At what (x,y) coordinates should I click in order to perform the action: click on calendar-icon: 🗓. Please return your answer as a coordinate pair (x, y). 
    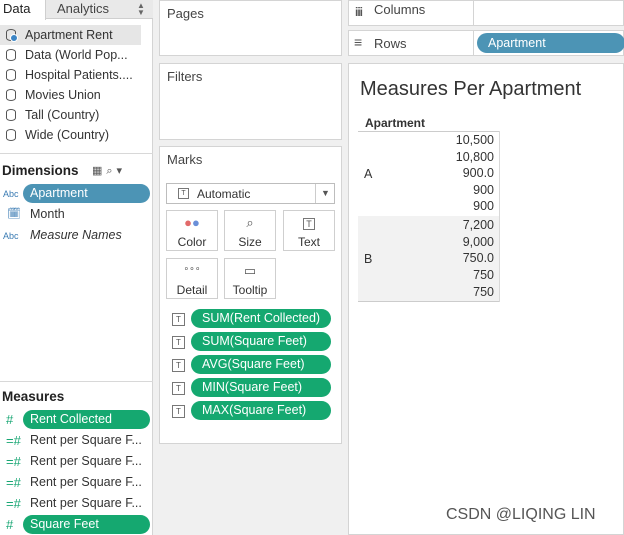
    Looking at the image, I should click on (14, 214).